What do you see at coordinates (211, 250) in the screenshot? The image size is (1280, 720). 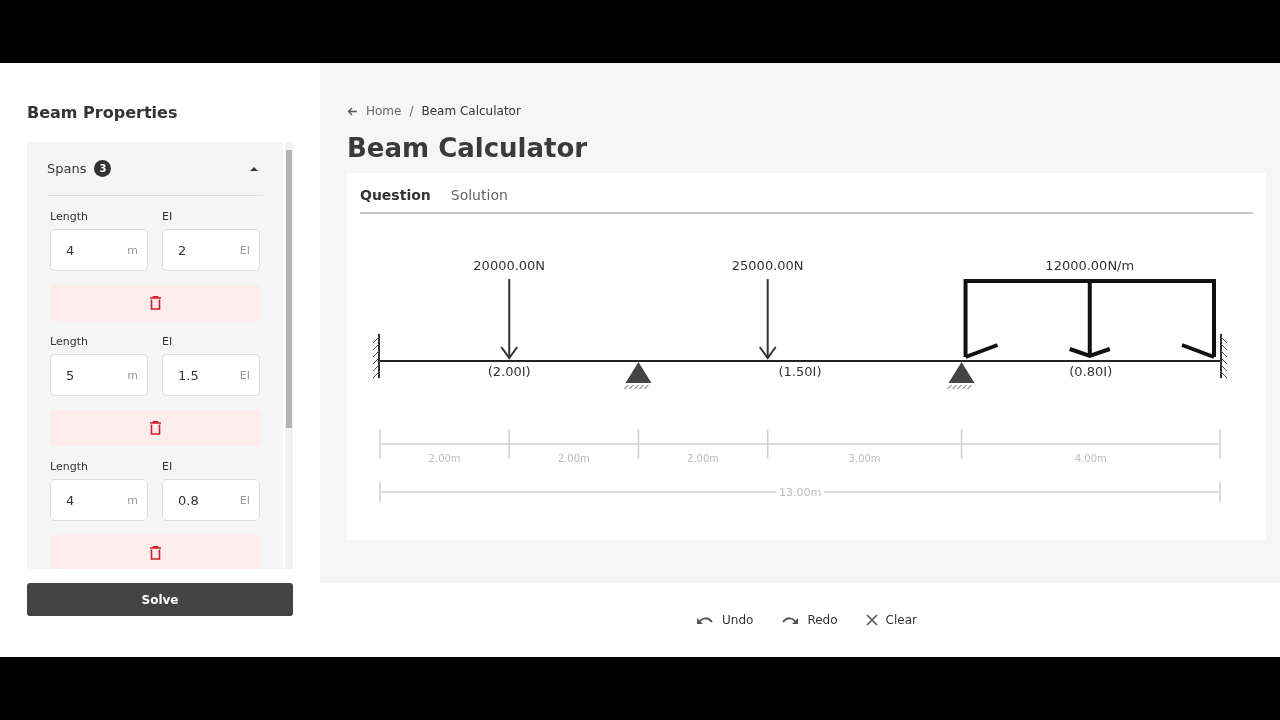 I see `ei-input: 2 EI` at bounding box center [211, 250].